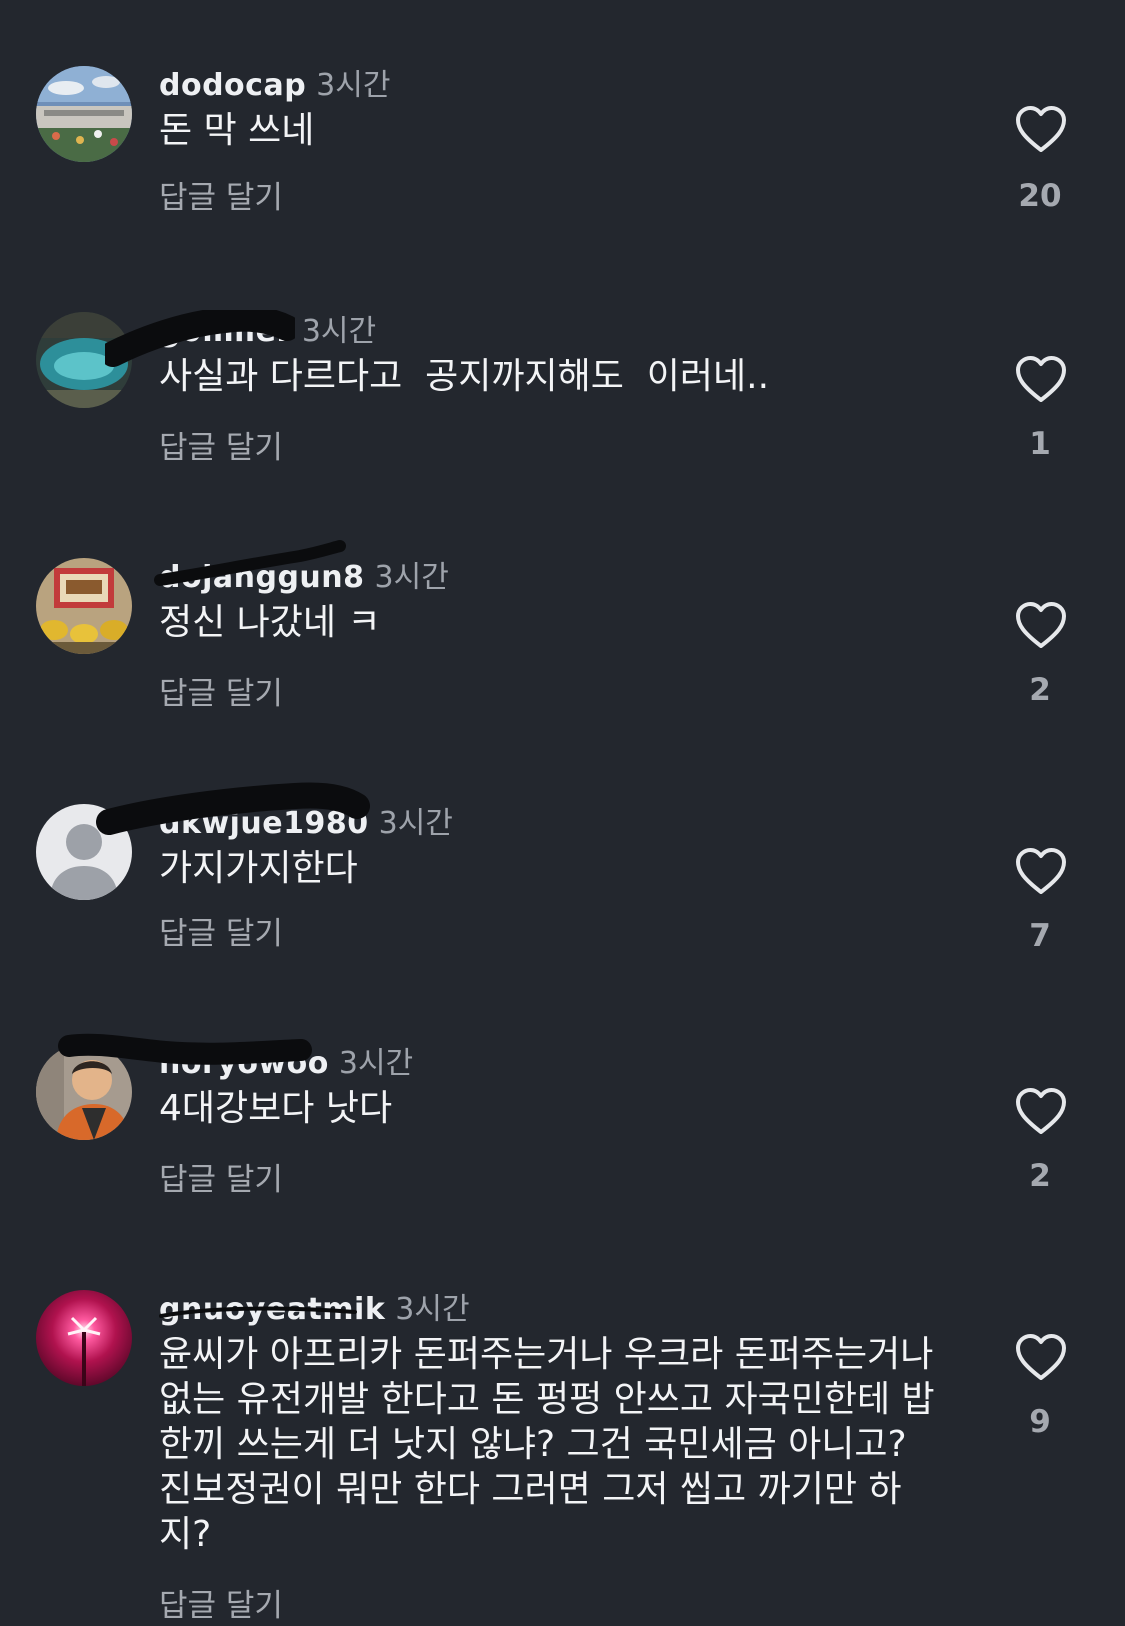  I want to click on comment-meta: g0miler 3시간, so click(267, 332).